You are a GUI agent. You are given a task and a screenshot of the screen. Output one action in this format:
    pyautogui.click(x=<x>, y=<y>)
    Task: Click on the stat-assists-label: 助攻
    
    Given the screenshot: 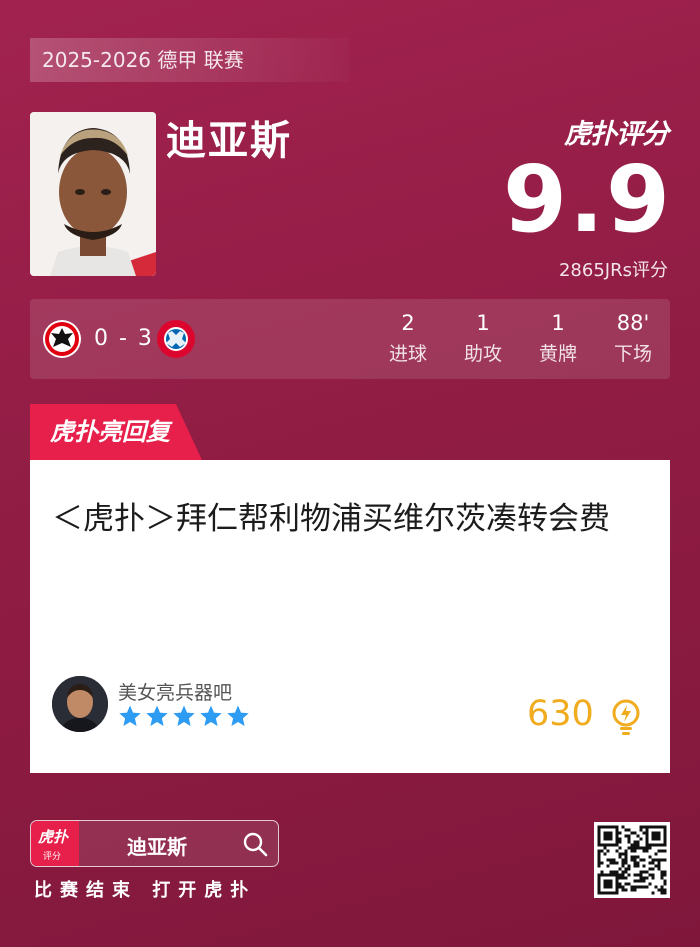 What is the action you would take?
    pyautogui.click(x=482, y=354)
    